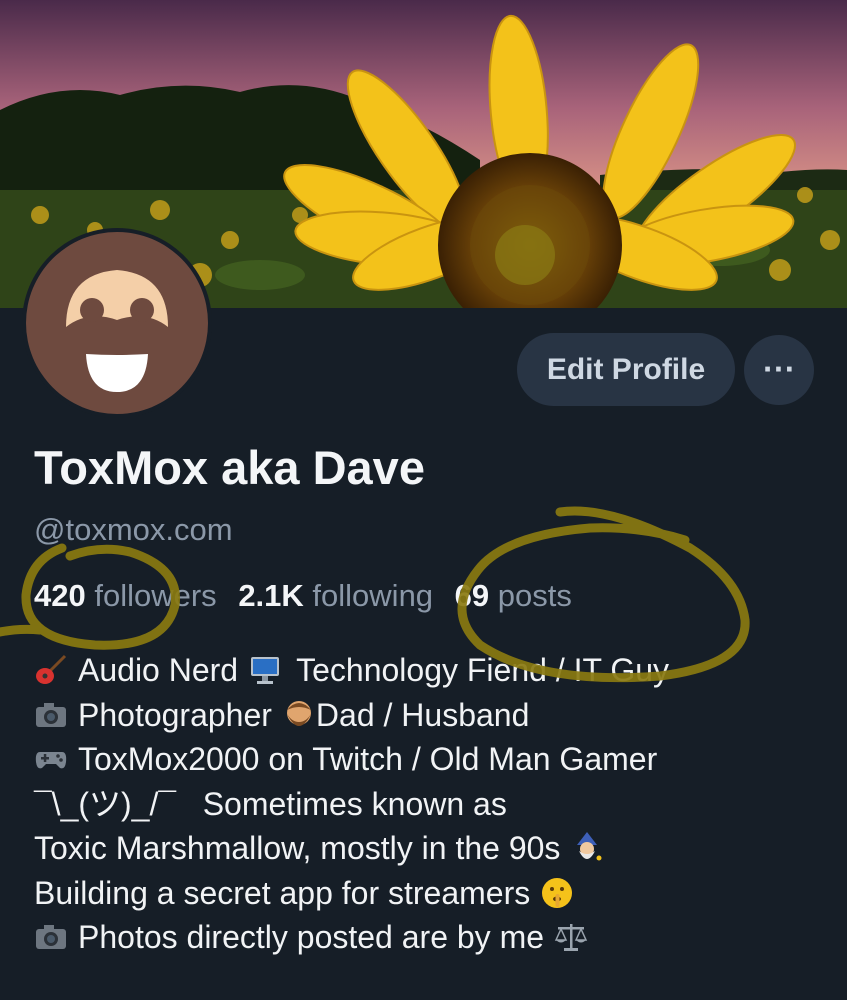  Describe the element at coordinates (368, 759) in the screenshot. I see `bio-text: ToxMox2000 on Twitch / Old Man Gamer` at that location.